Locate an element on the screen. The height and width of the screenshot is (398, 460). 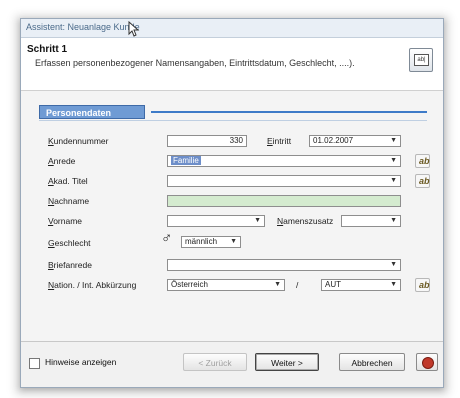
help-icon is located at coordinates (428, 363).